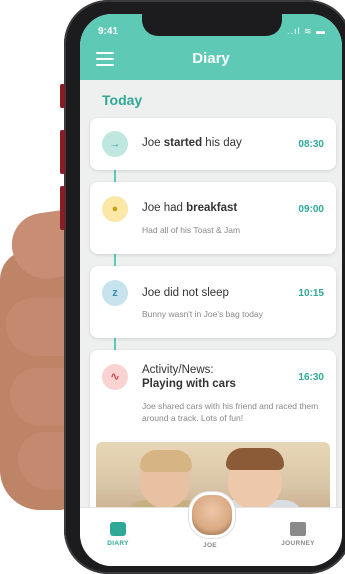 The image size is (345, 574). Describe the element at coordinates (212, 25) in the screenshot. I see `phone-notch` at that location.